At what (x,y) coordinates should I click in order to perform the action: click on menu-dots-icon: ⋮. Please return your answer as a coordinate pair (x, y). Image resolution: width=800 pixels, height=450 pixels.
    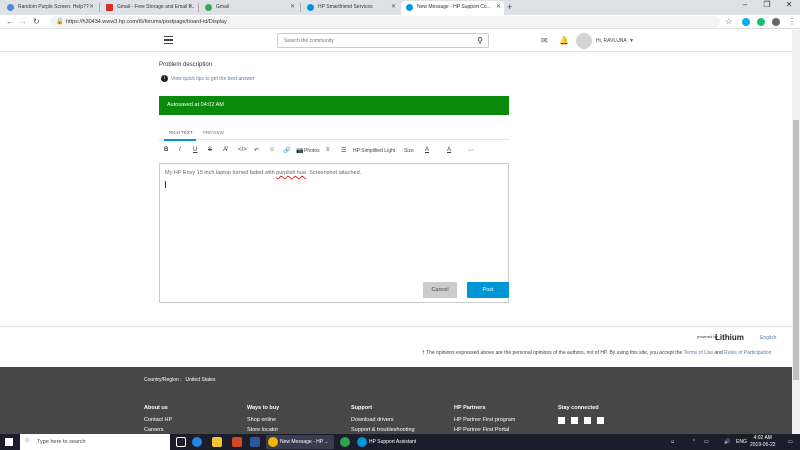
    Looking at the image, I should click on (792, 21).